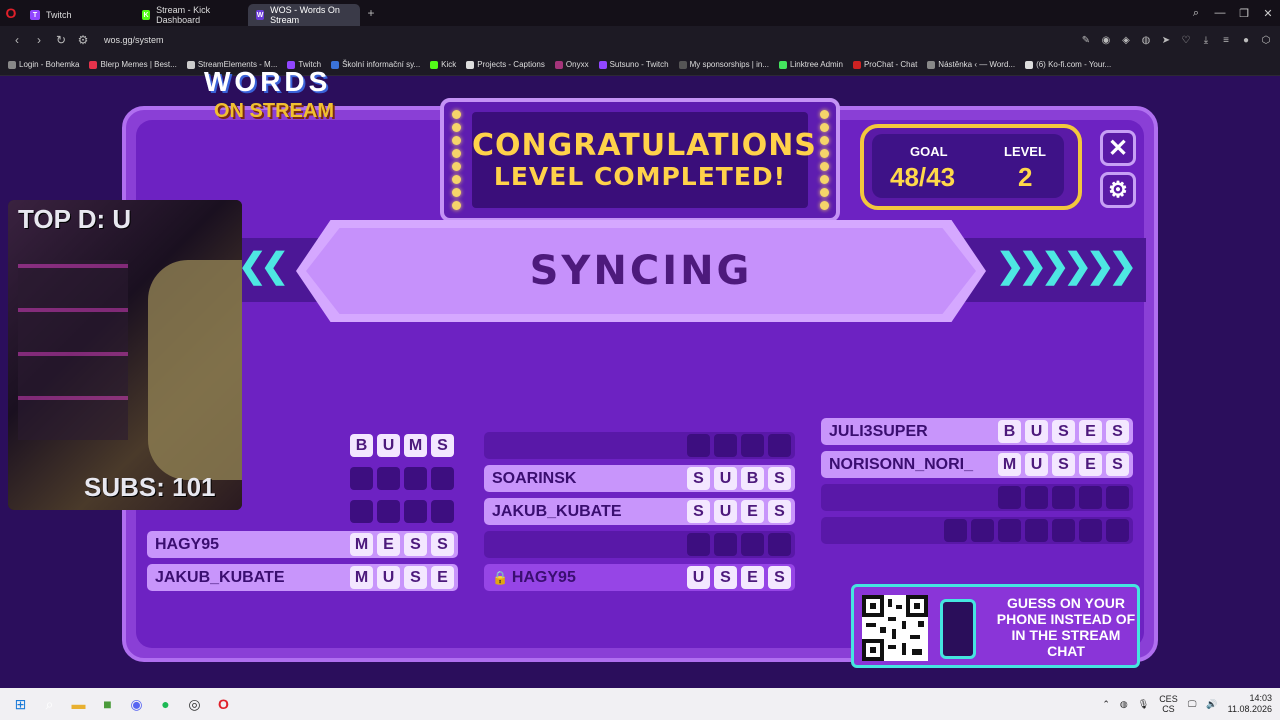 This screenshot has height=720, width=1280. What do you see at coordinates (1166, 40) in the screenshot?
I see `send-icon: ➤` at bounding box center [1166, 40].